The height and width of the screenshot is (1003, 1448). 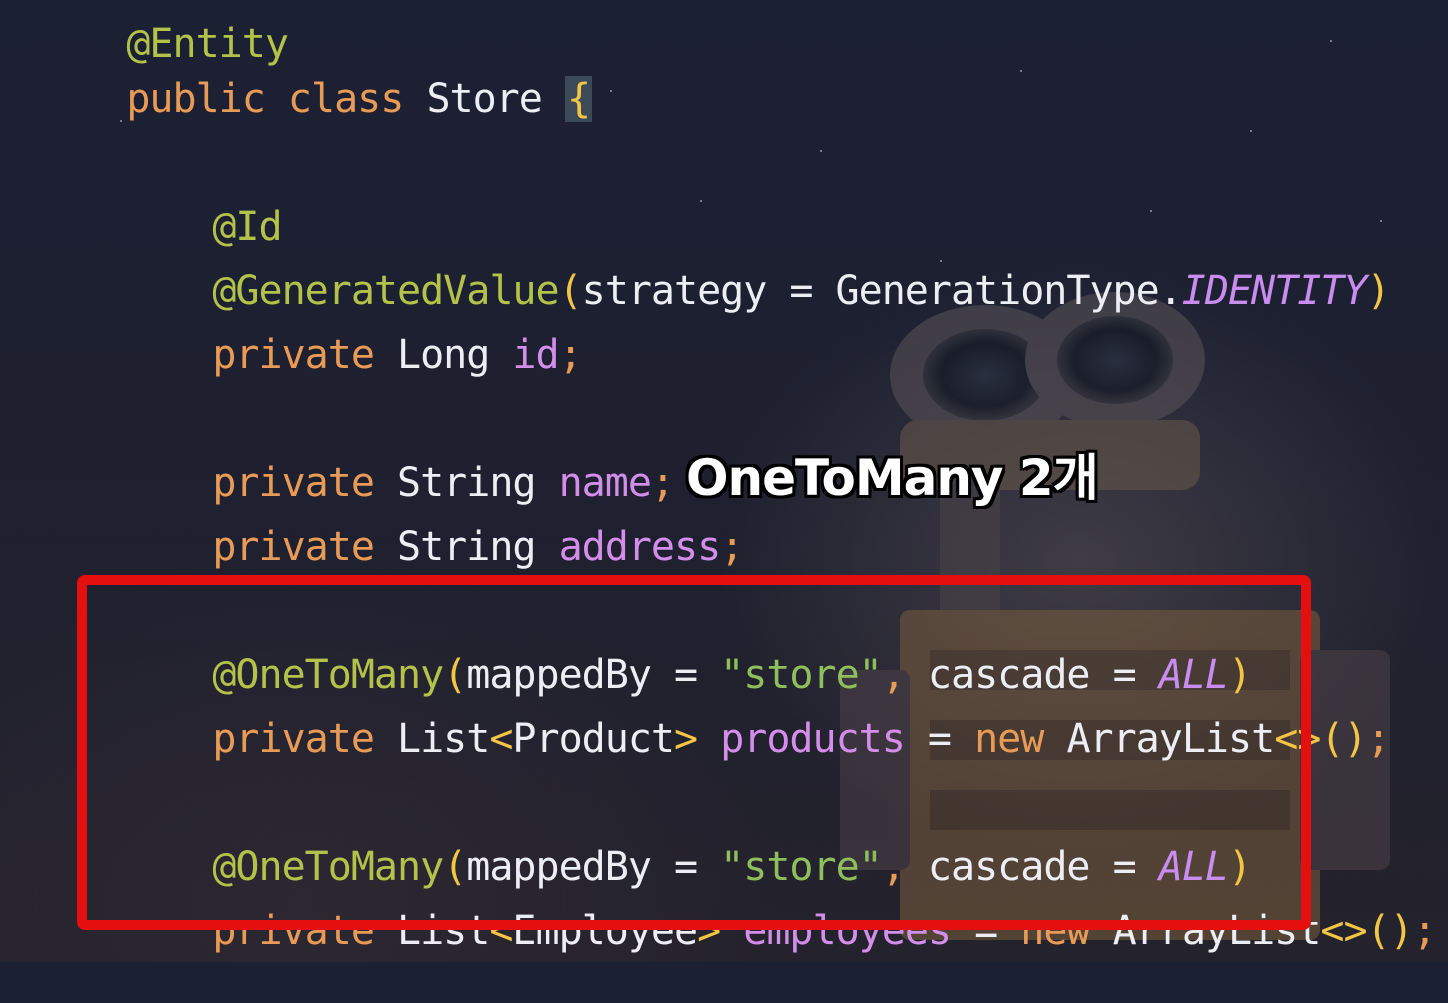 What do you see at coordinates (443, 355) in the screenshot?
I see `type-long: Long` at bounding box center [443, 355].